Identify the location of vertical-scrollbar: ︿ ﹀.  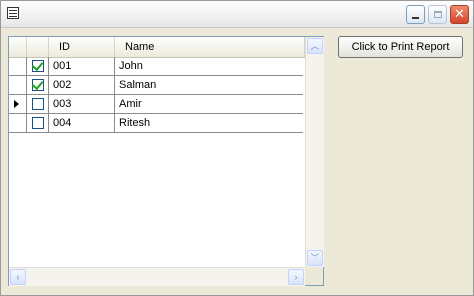
(314, 152).